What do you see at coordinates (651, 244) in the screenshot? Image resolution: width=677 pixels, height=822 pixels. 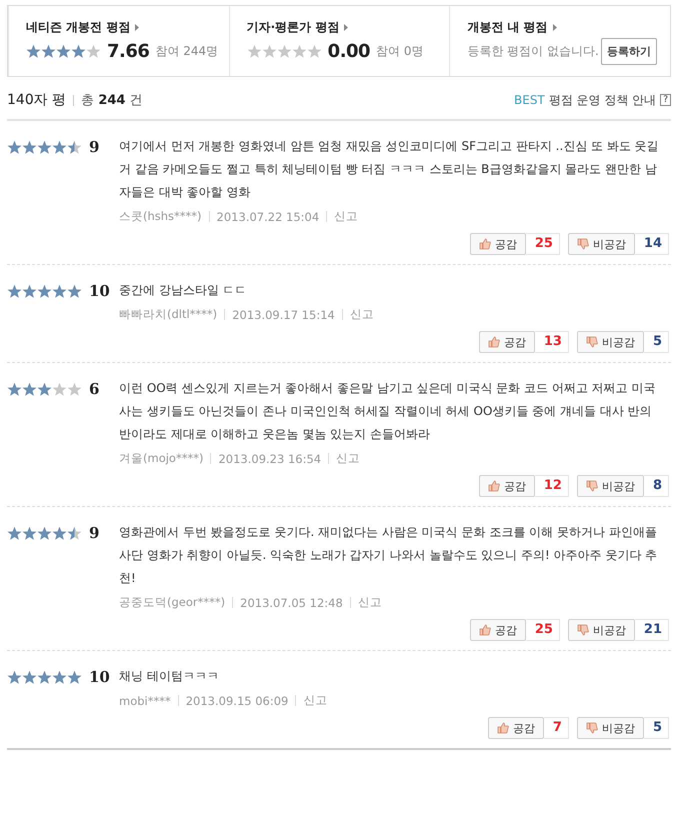 I see `dislike-count: 14` at bounding box center [651, 244].